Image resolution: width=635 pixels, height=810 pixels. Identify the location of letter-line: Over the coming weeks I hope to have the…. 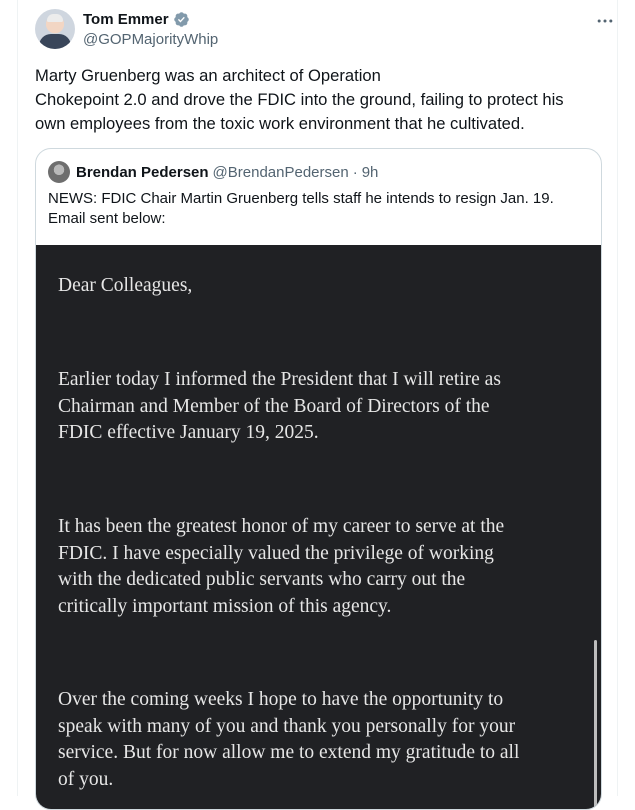
(281, 699).